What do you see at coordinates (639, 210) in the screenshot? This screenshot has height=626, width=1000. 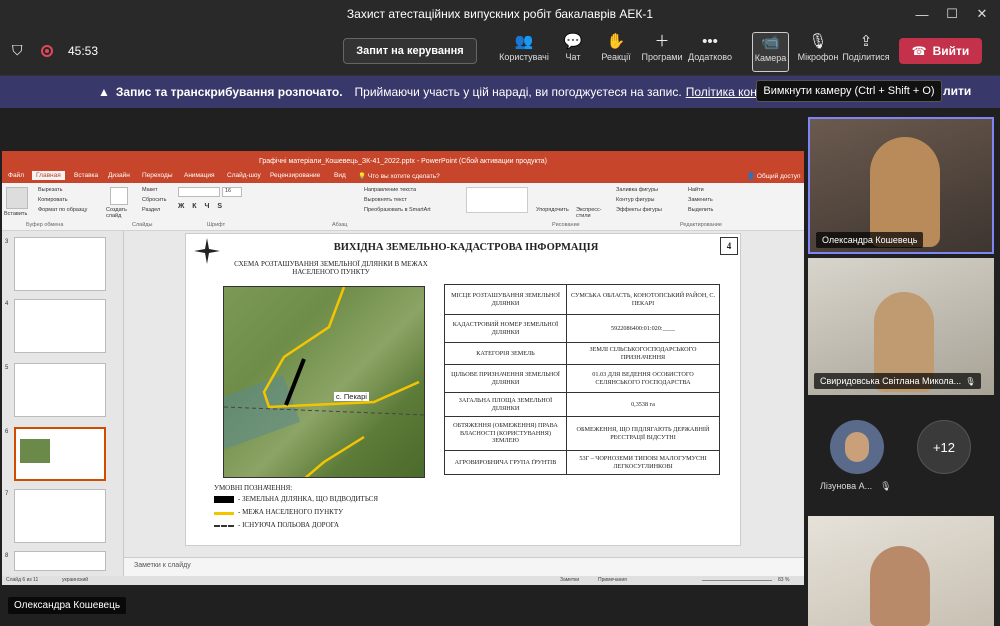 I see `shape-effects-button: Эффекты фигуры` at bounding box center [639, 210].